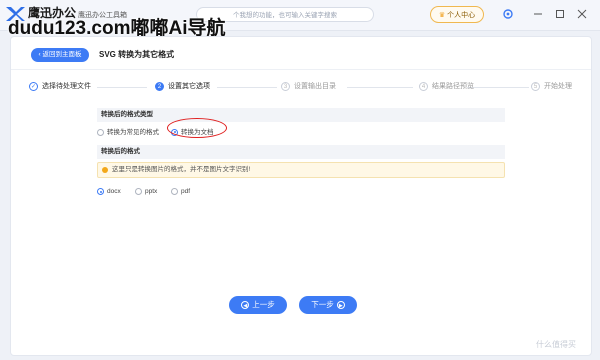 The height and width of the screenshot is (360, 600). Describe the element at coordinates (453, 86) in the screenshot. I see `step-label: 结果路径预览` at that location.